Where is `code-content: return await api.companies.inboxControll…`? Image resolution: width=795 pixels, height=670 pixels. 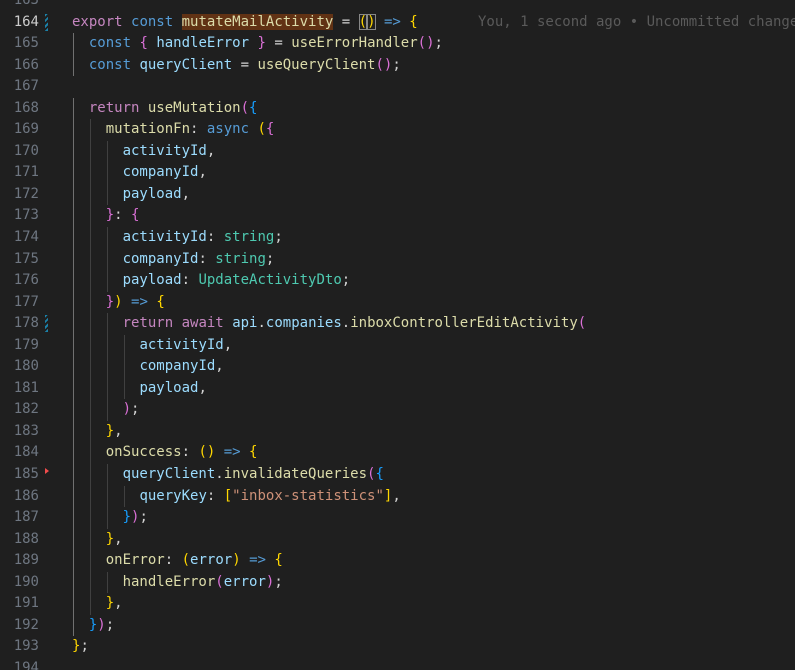 code-content: return await api.companies.inboxControll… is located at coordinates (329, 324).